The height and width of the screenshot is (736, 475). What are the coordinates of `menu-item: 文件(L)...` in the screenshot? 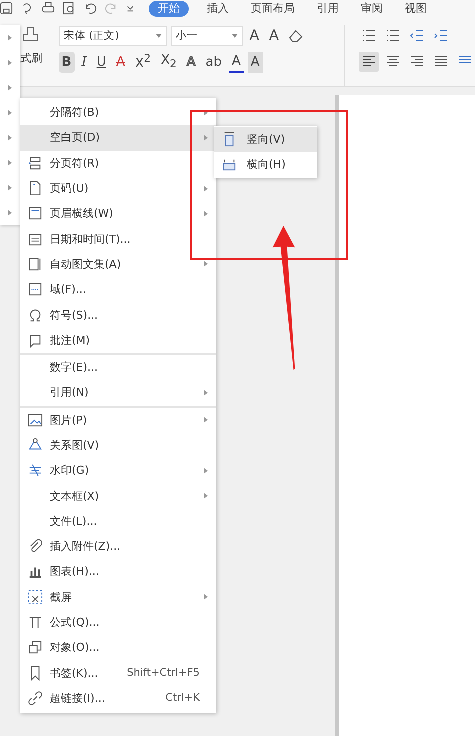 It's located at (118, 521).